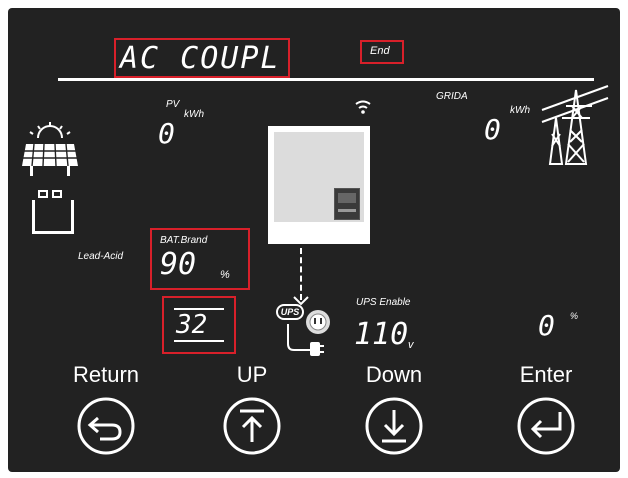 Image resolution: width=628 pixels, height=478 pixels. Describe the element at coordinates (574, 316) in the screenshot. I see `load-unit: %` at that location.